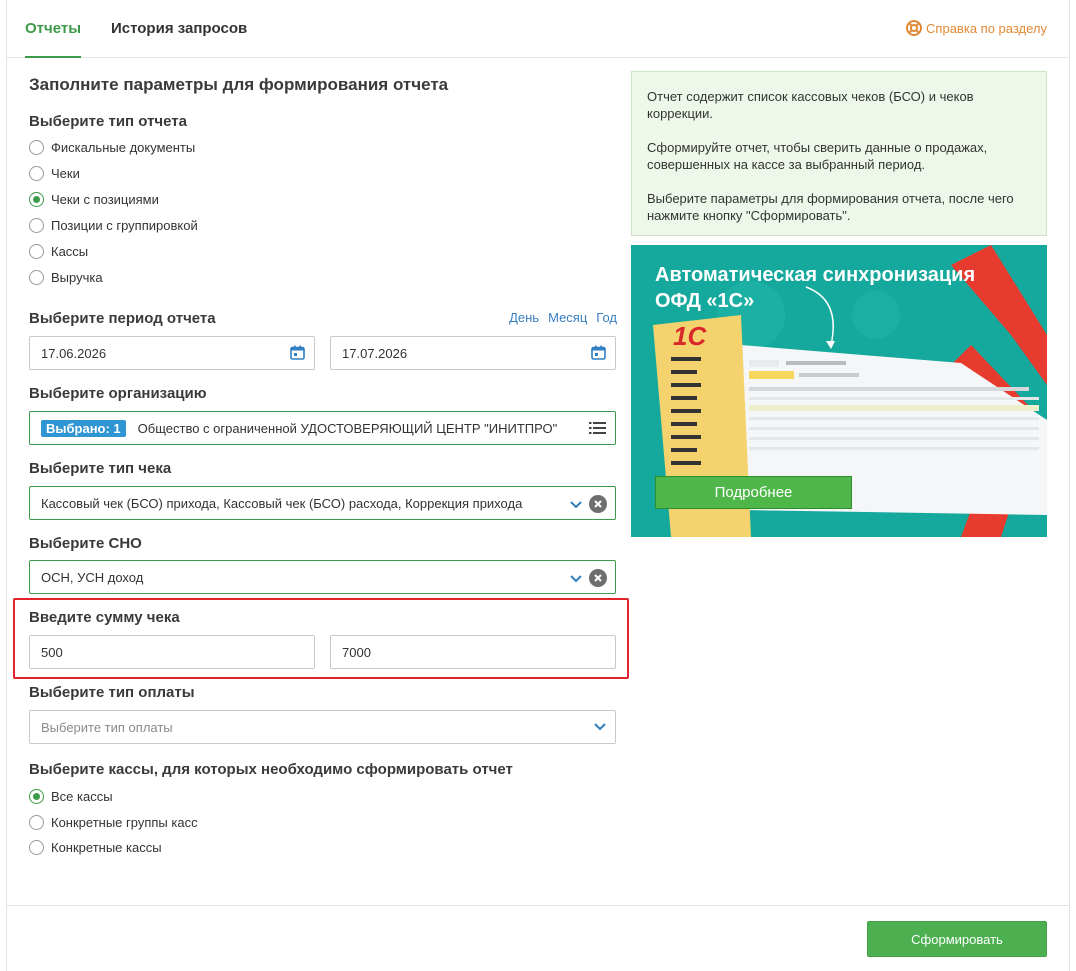  I want to click on radio-label: Фискальные документы, so click(123, 147).